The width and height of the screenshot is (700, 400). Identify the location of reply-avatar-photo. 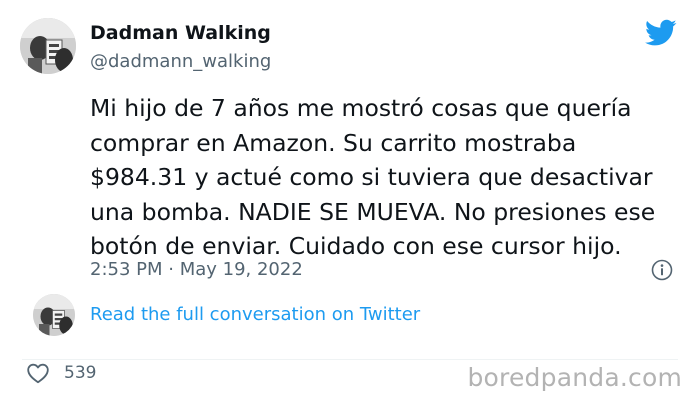
(54, 315).